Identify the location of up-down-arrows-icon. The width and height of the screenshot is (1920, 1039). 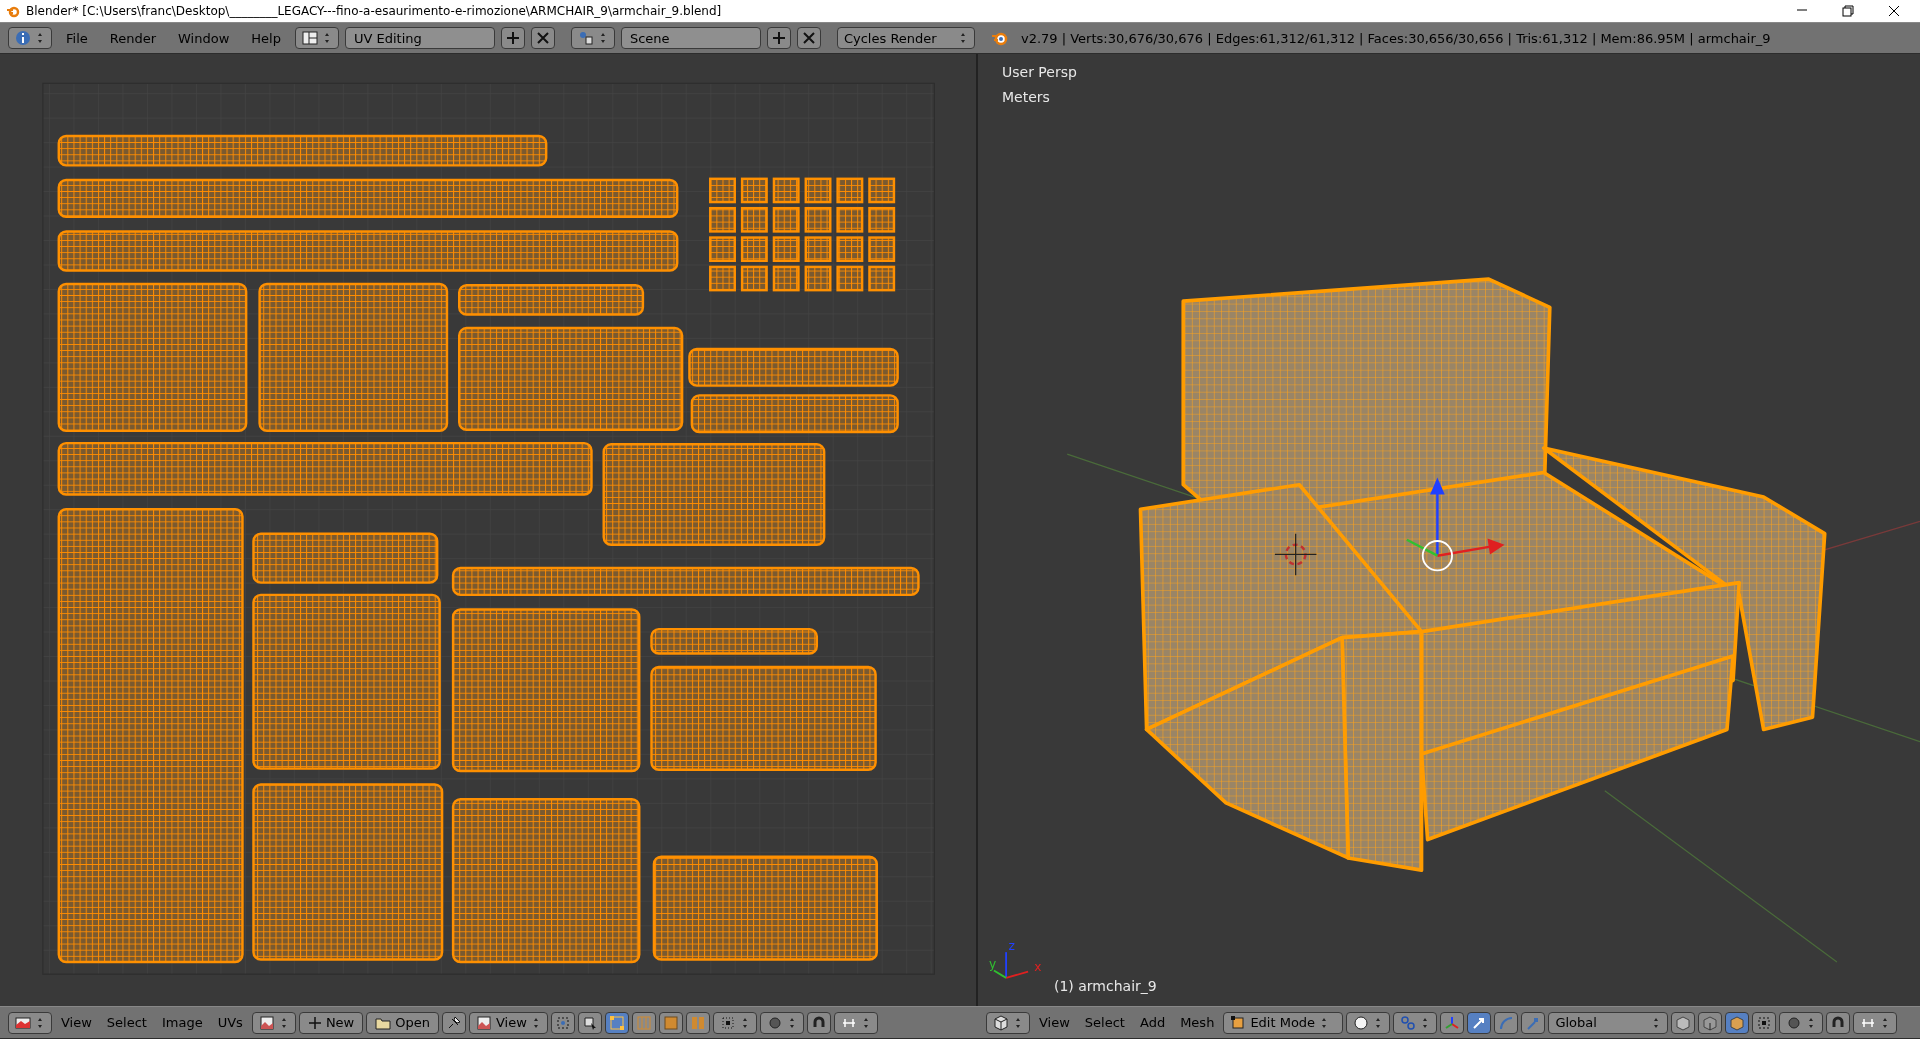
(40, 38).